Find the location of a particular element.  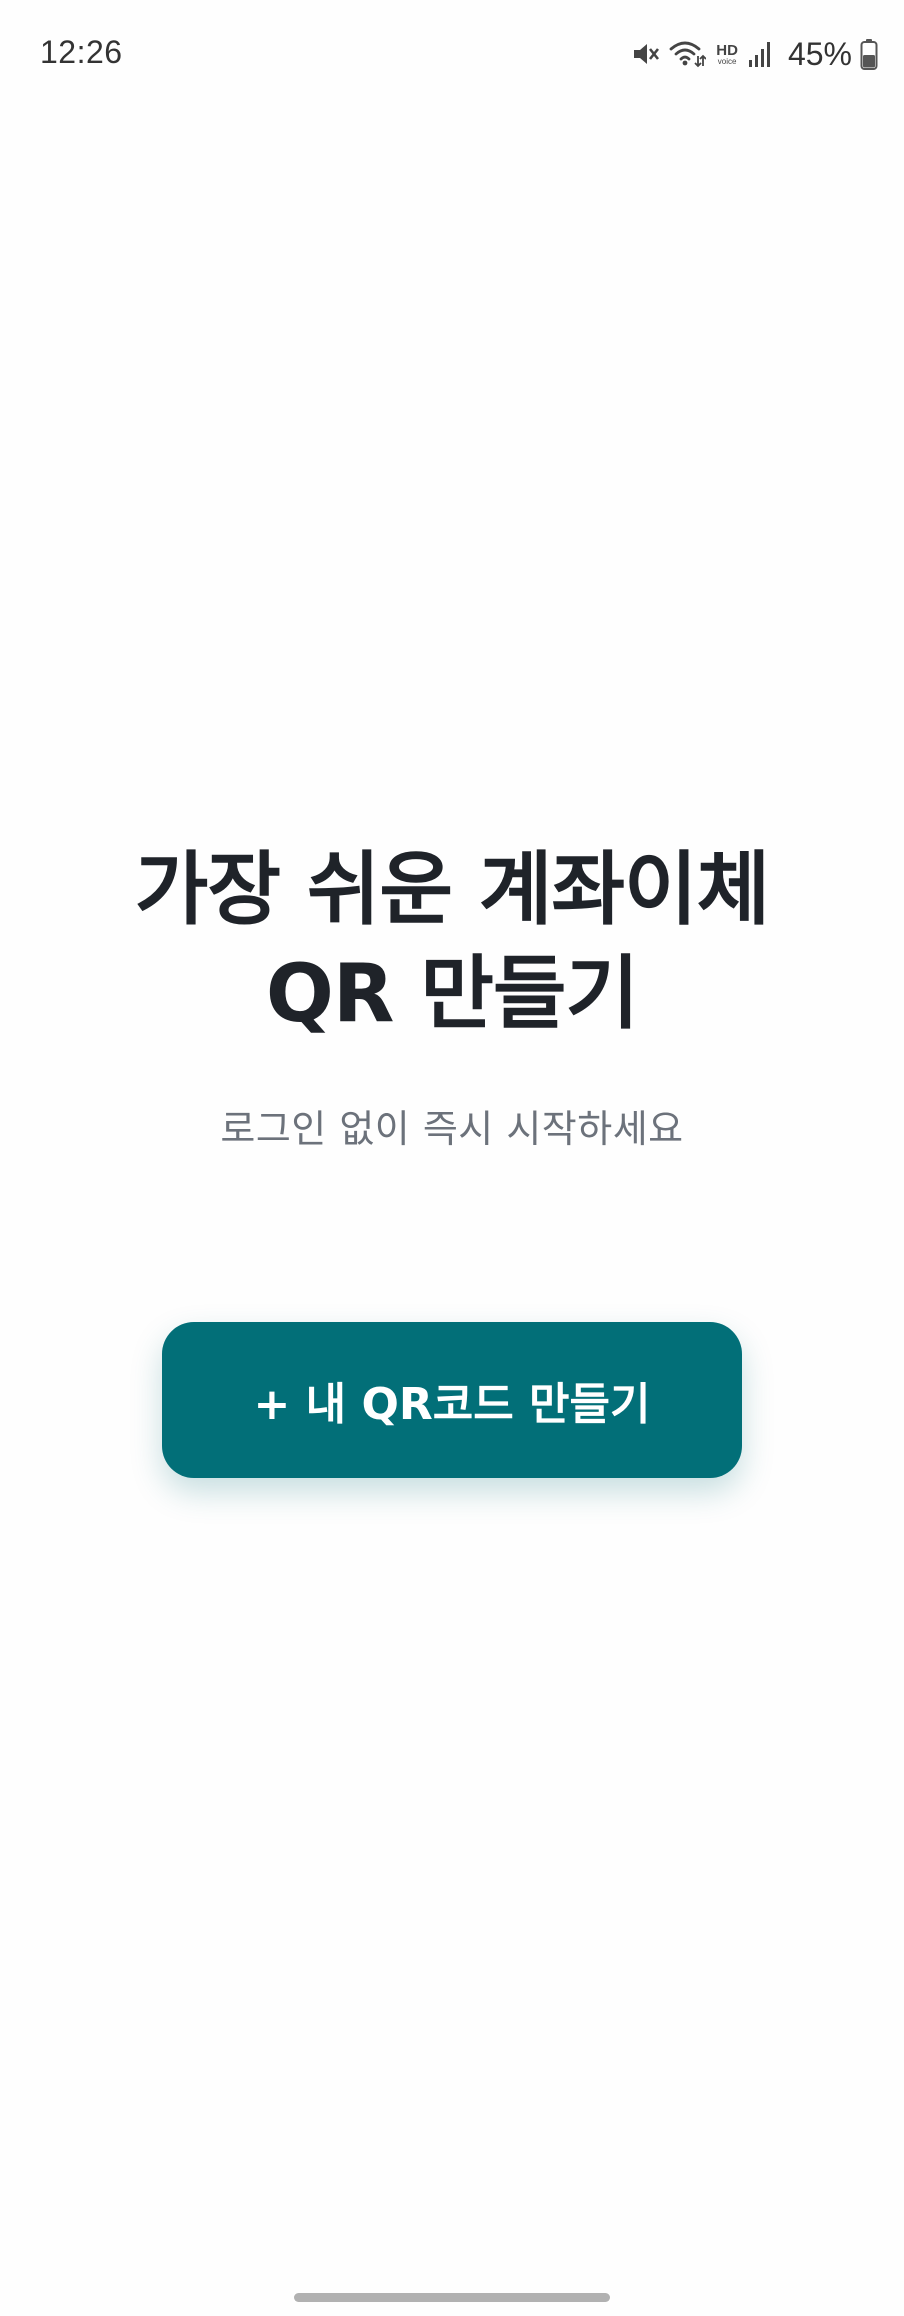

status-icons: HD voice 45% is located at coordinates (754, 54).